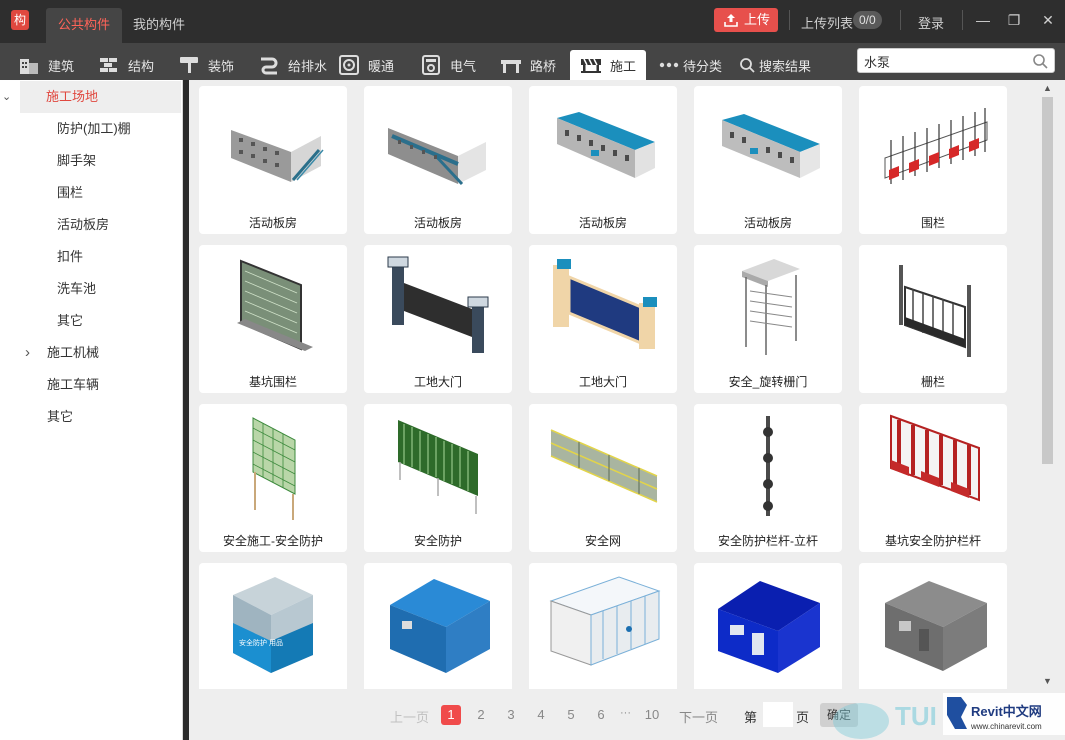  I want to click on component-card: 围栏, so click(933, 160).